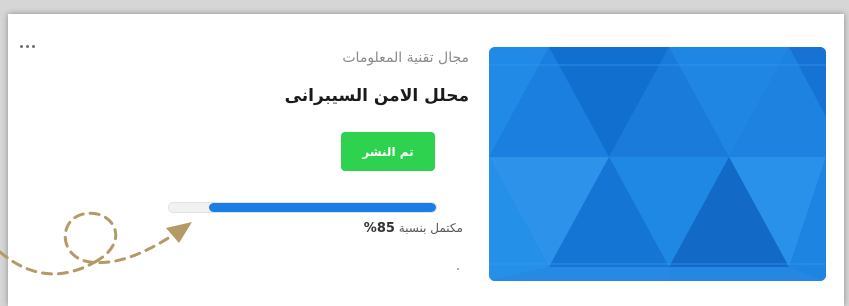 The height and width of the screenshot is (306, 849). Describe the element at coordinates (322, 207) in the screenshot. I see `progress-bar-fill` at that location.